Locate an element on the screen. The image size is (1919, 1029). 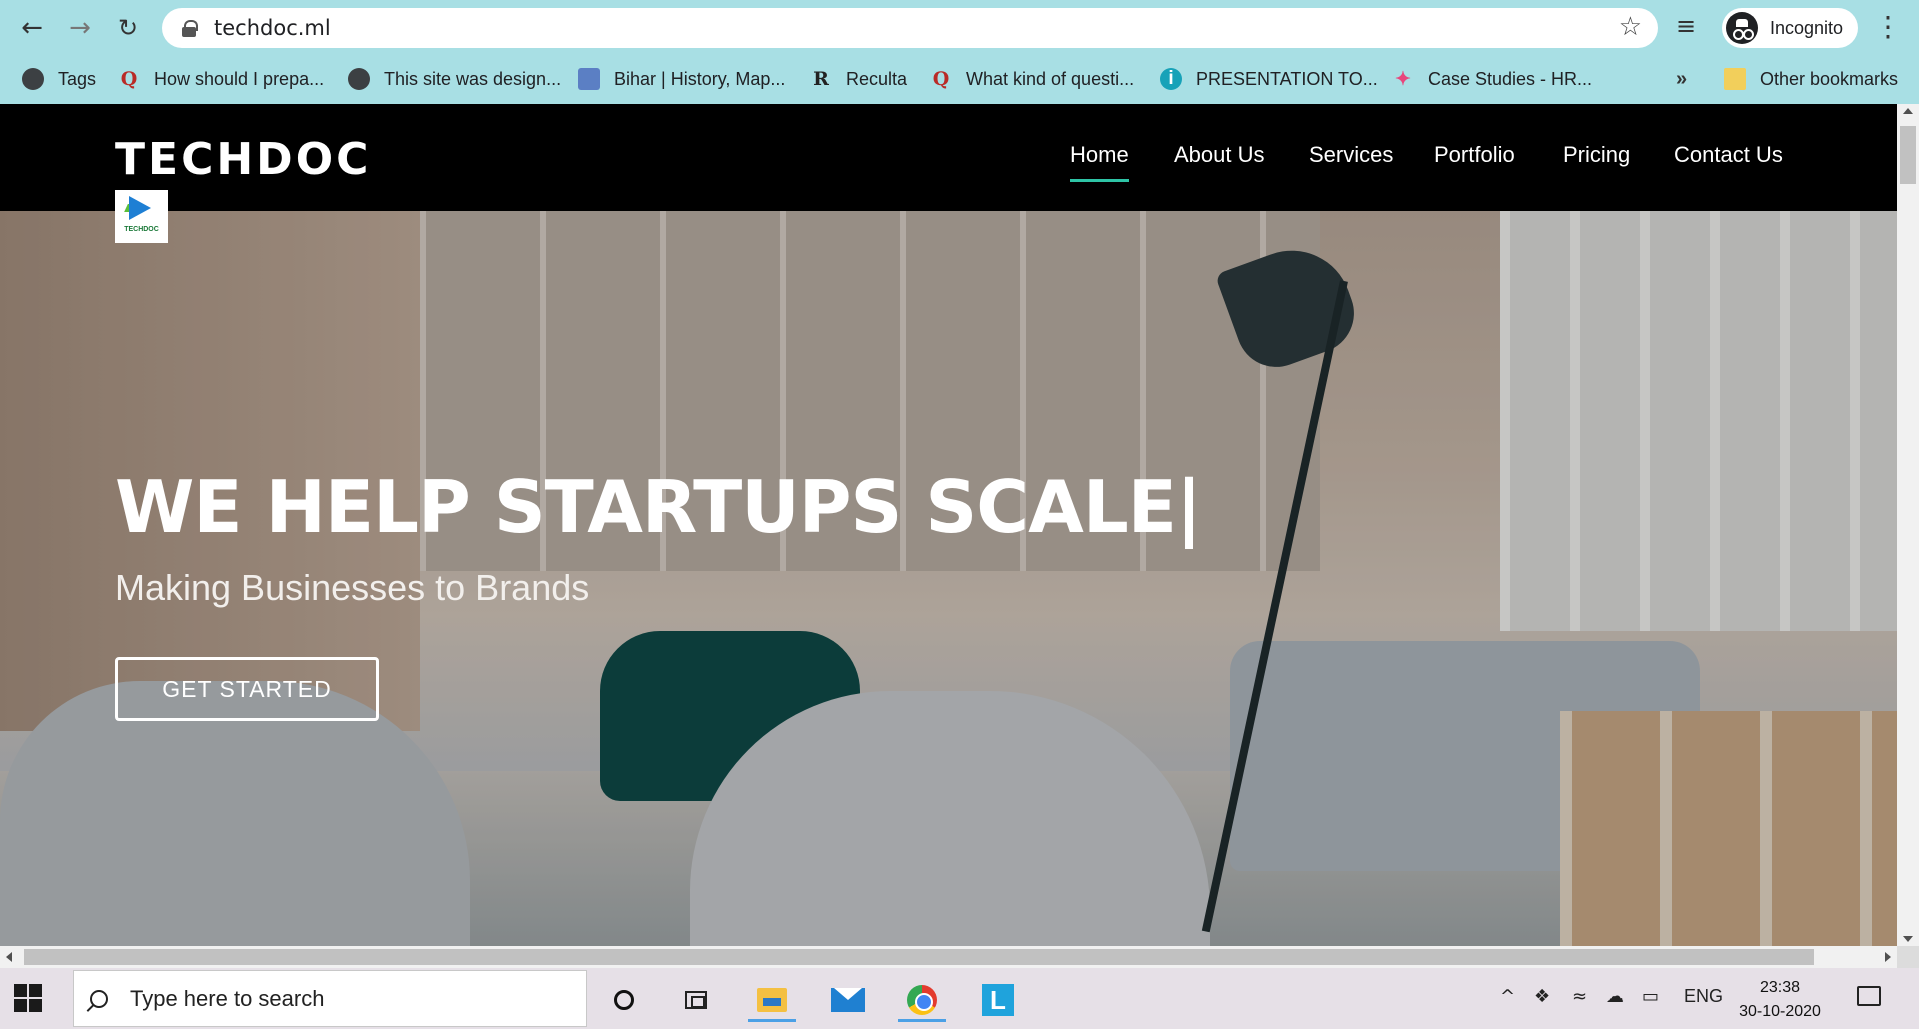
cortana-icon is located at coordinates (624, 1000).